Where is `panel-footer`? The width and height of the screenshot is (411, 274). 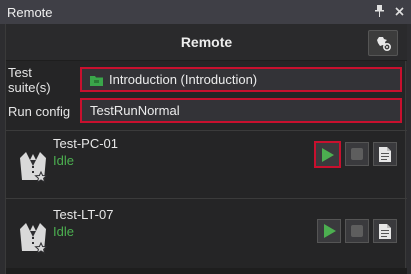
panel-footer is located at coordinates (206, 271).